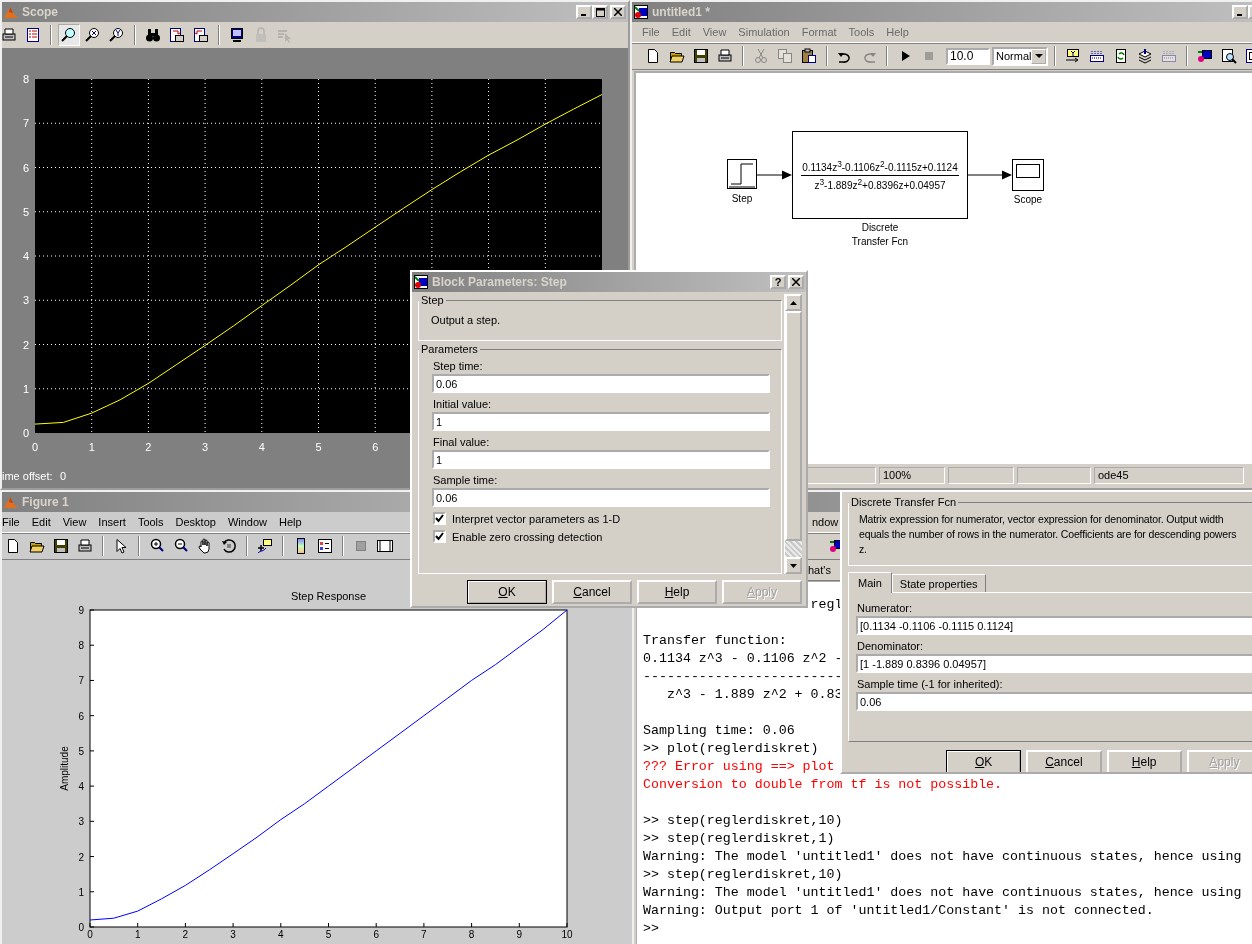 This screenshot has width=1252, height=944. I want to click on shortcut-link: hat's, so click(819, 570).